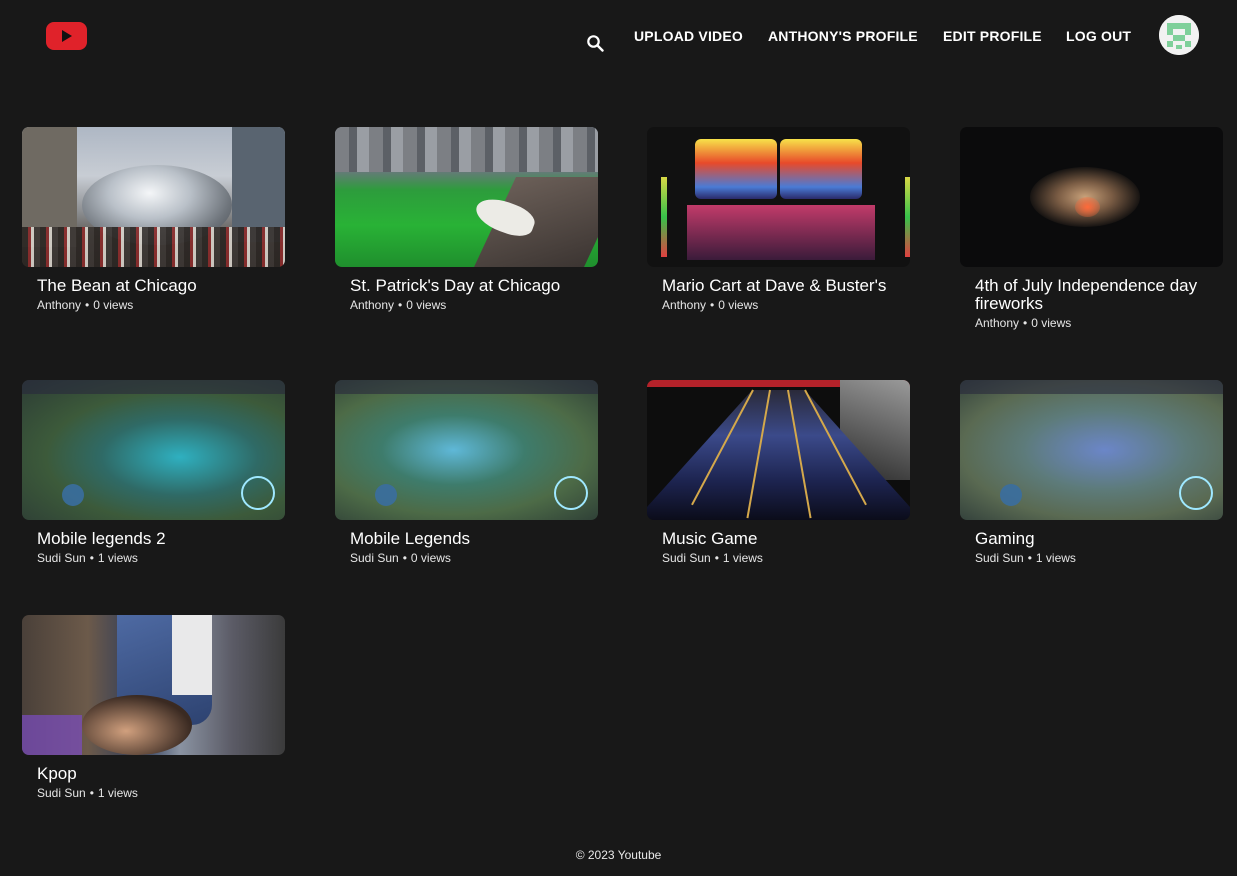 Image resolution: width=1237 pixels, height=876 pixels. I want to click on thumbnail-performer-shirt, so click(192, 655).